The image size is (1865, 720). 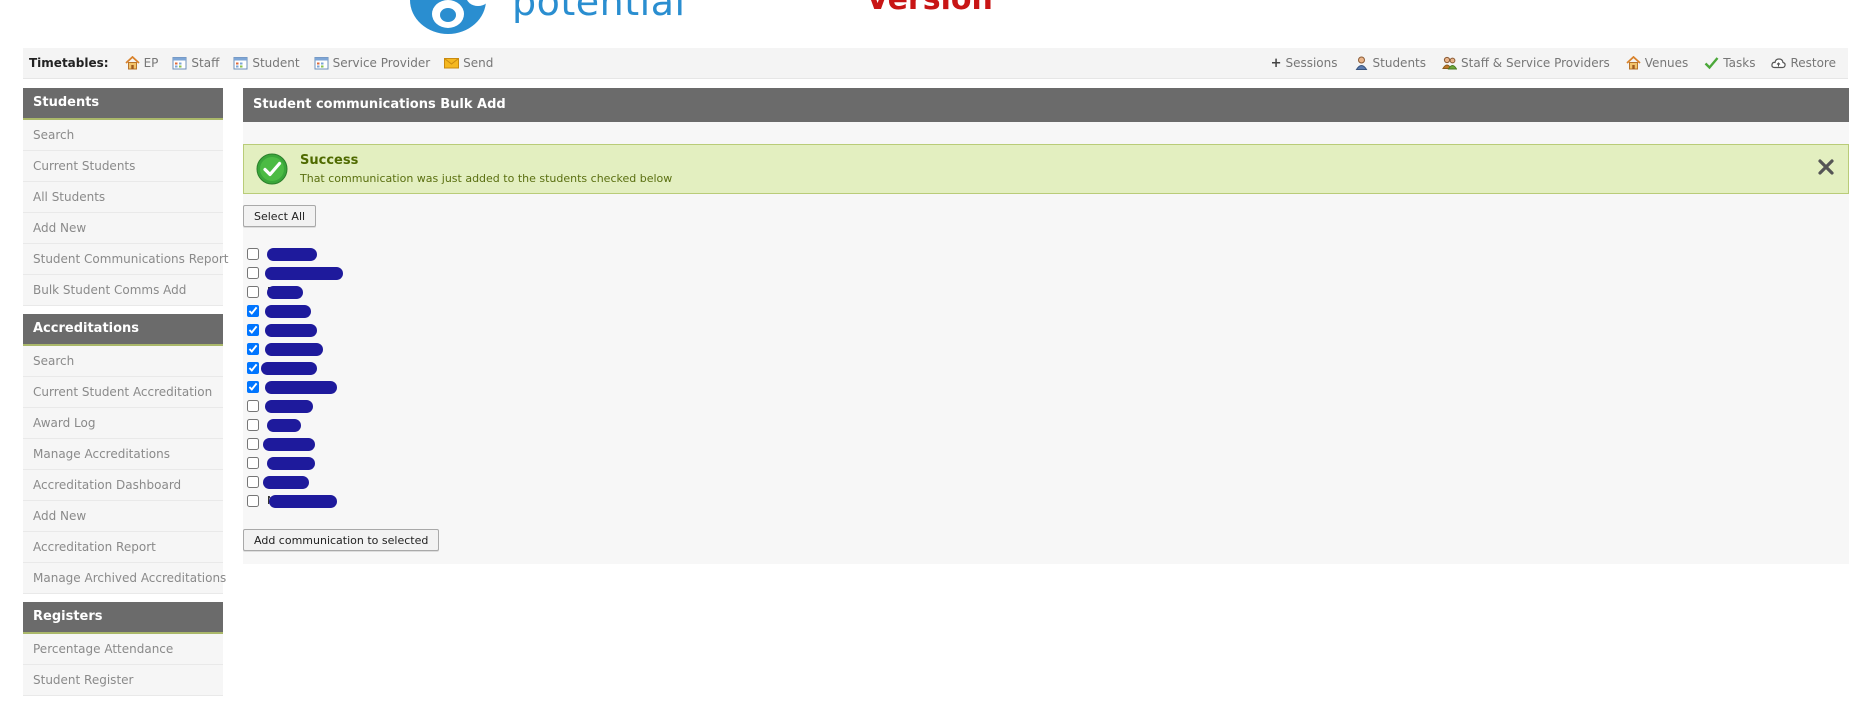 I want to click on toolbar-item-staff: Staff, so click(x=195, y=63).